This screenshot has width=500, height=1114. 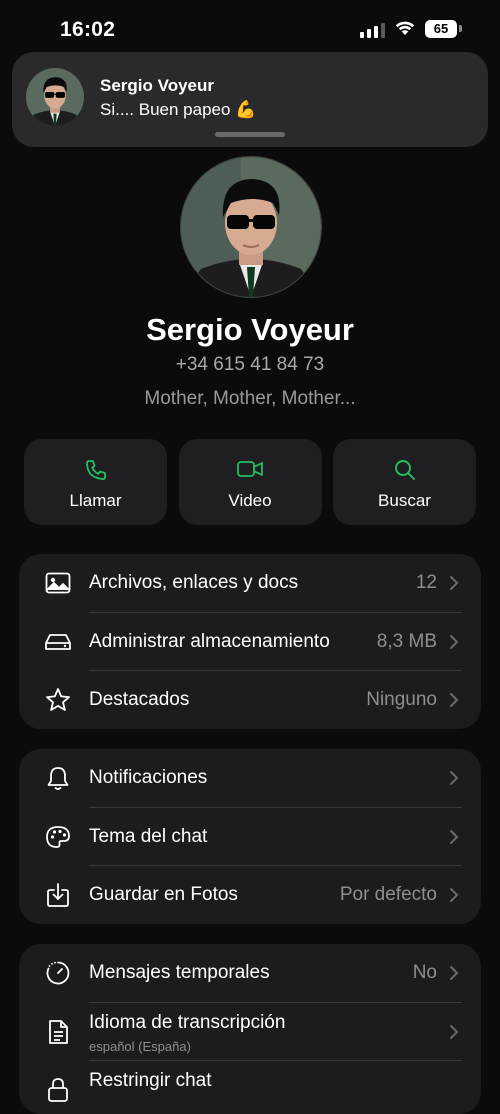 I want to click on wifi-icon, so click(x=405, y=28).